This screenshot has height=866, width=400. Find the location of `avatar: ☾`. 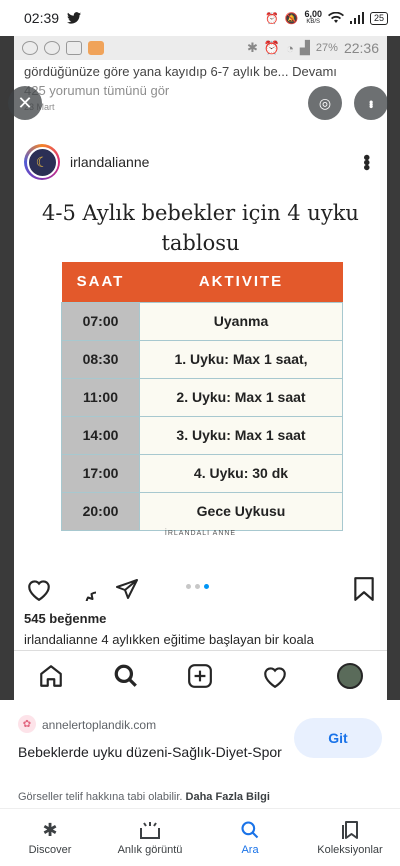

avatar: ☾ is located at coordinates (42, 162).